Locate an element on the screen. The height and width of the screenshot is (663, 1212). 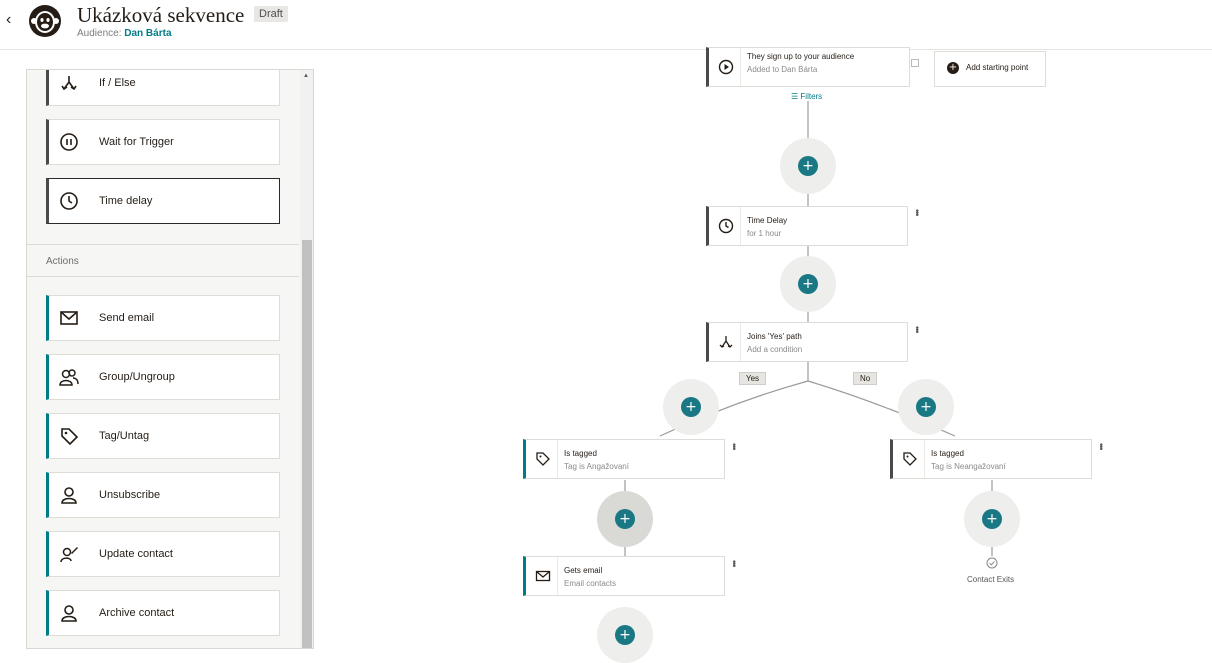
node-subtitle: Tag is Angažovaní is located at coordinates (596, 466).